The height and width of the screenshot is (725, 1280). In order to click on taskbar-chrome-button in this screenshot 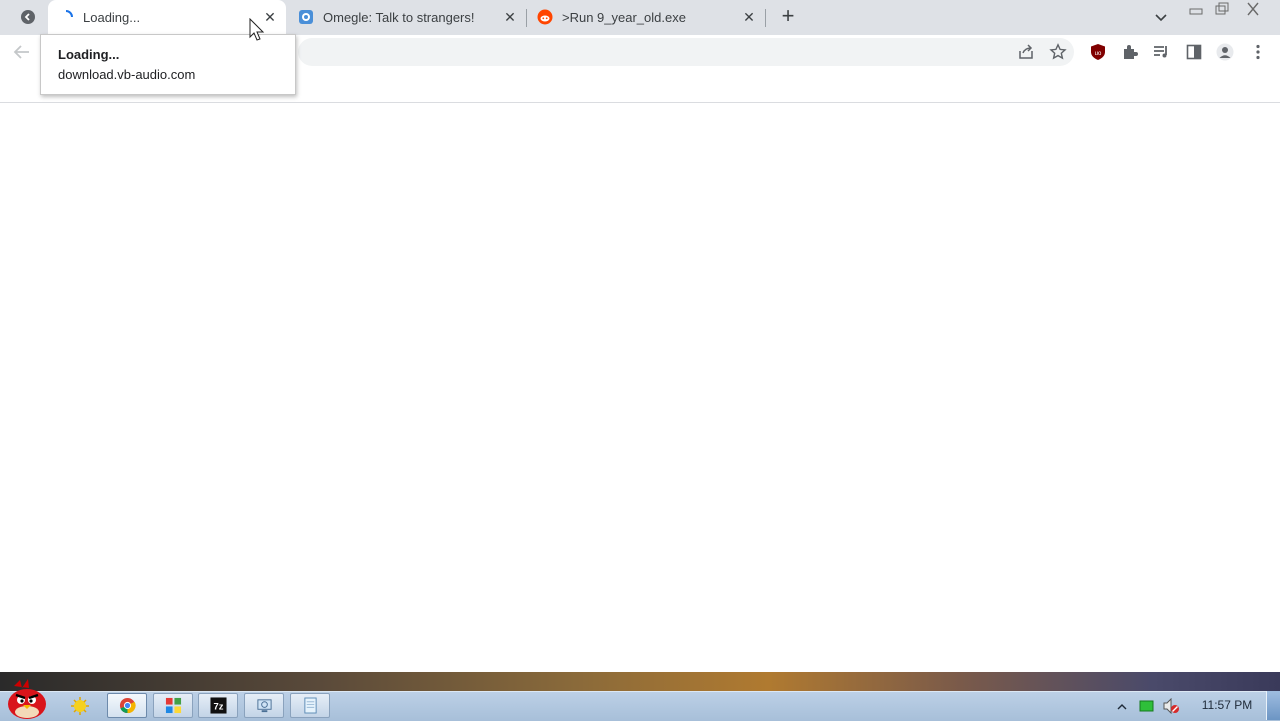, I will do `click(127, 705)`.